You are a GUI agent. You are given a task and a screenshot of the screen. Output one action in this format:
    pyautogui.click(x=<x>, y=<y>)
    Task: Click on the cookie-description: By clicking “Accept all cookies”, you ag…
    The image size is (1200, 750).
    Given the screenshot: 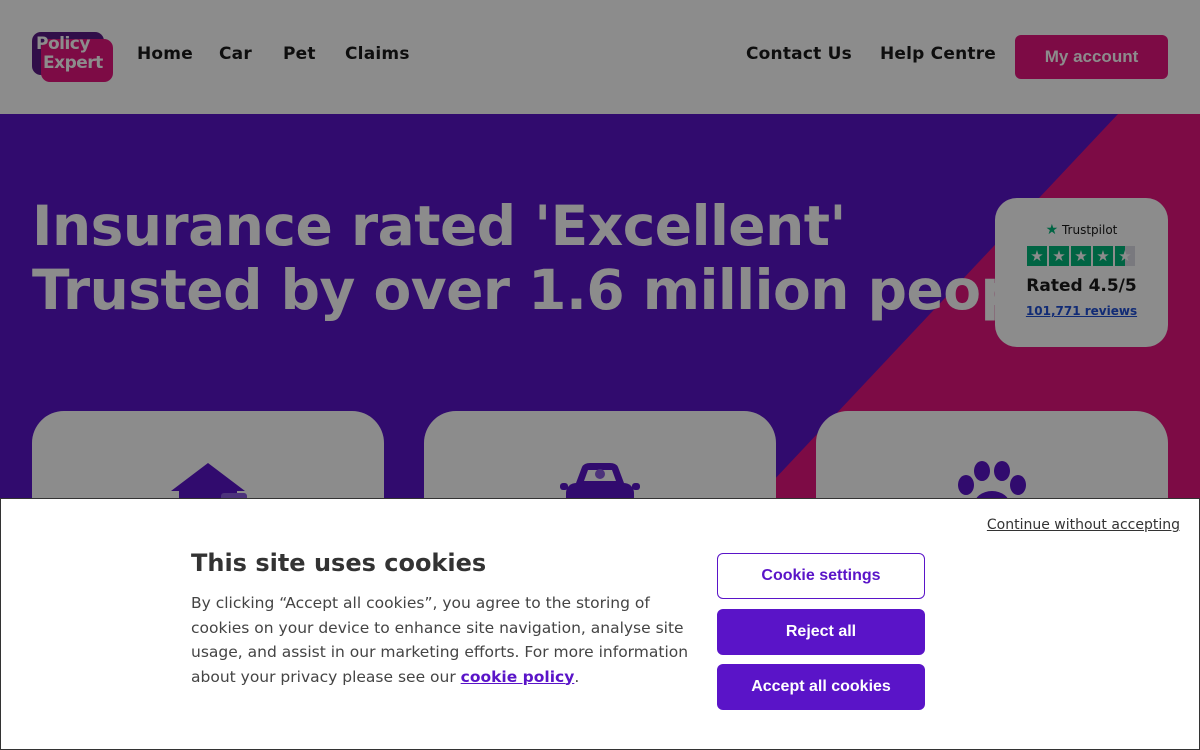 What is the action you would take?
    pyautogui.click(x=446, y=640)
    